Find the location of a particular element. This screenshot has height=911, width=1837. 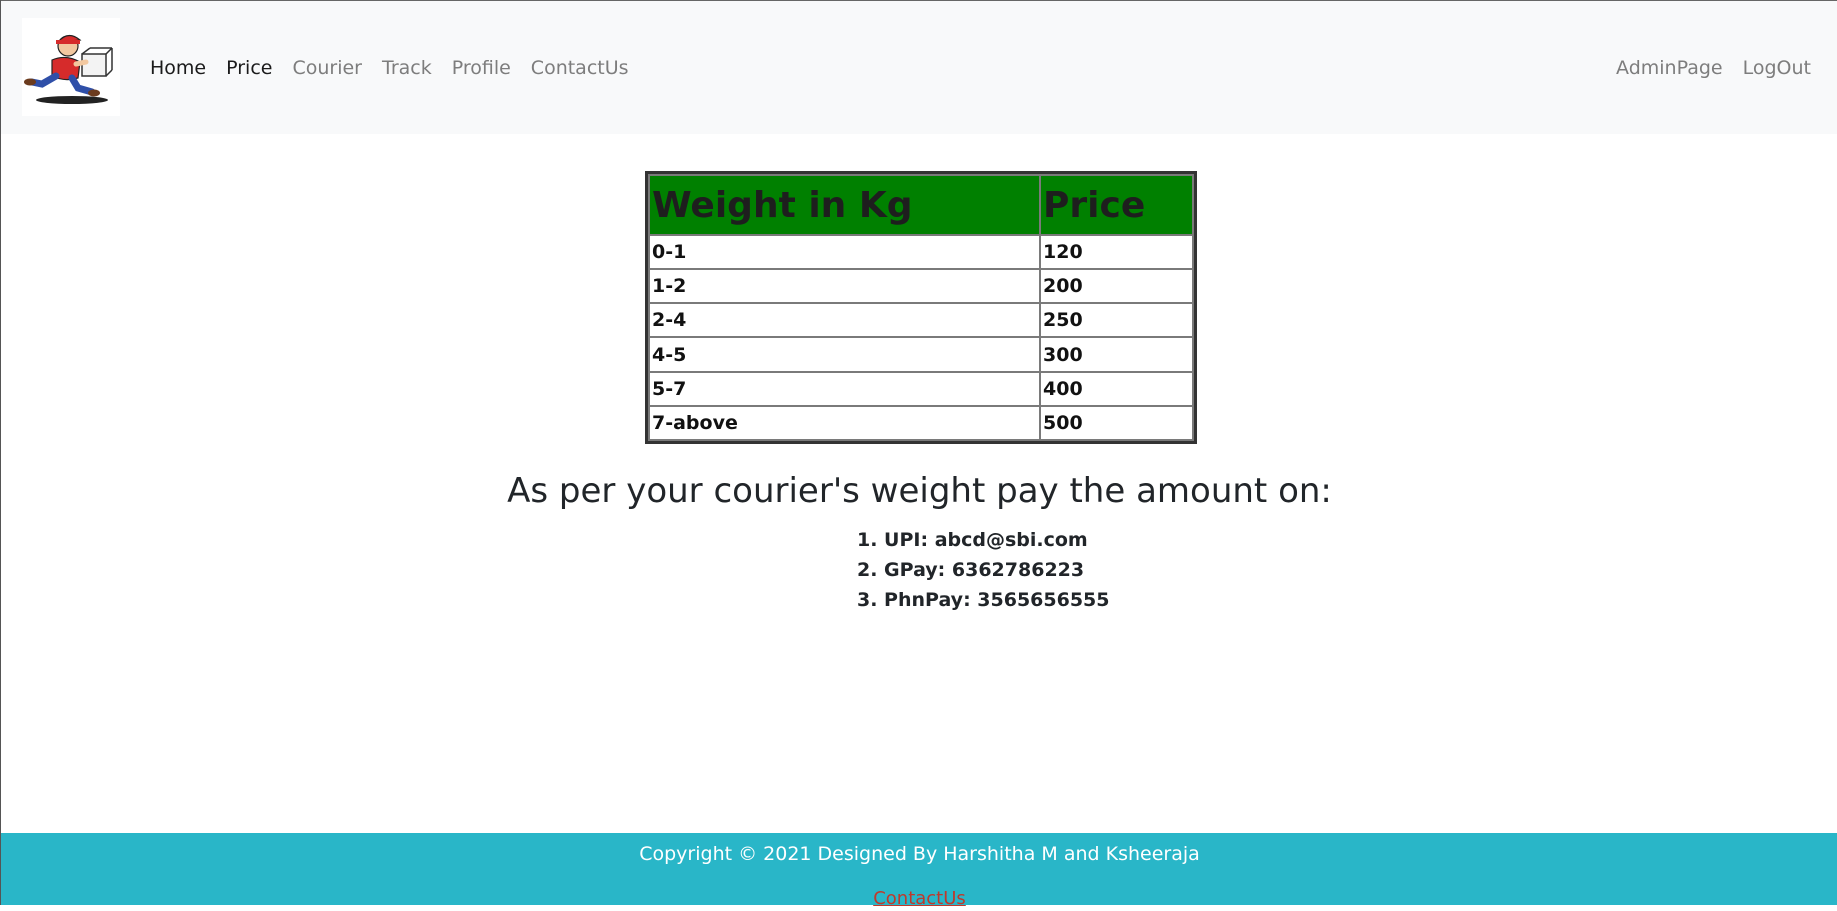

table-row: 0-1 120 is located at coordinates (921, 252).